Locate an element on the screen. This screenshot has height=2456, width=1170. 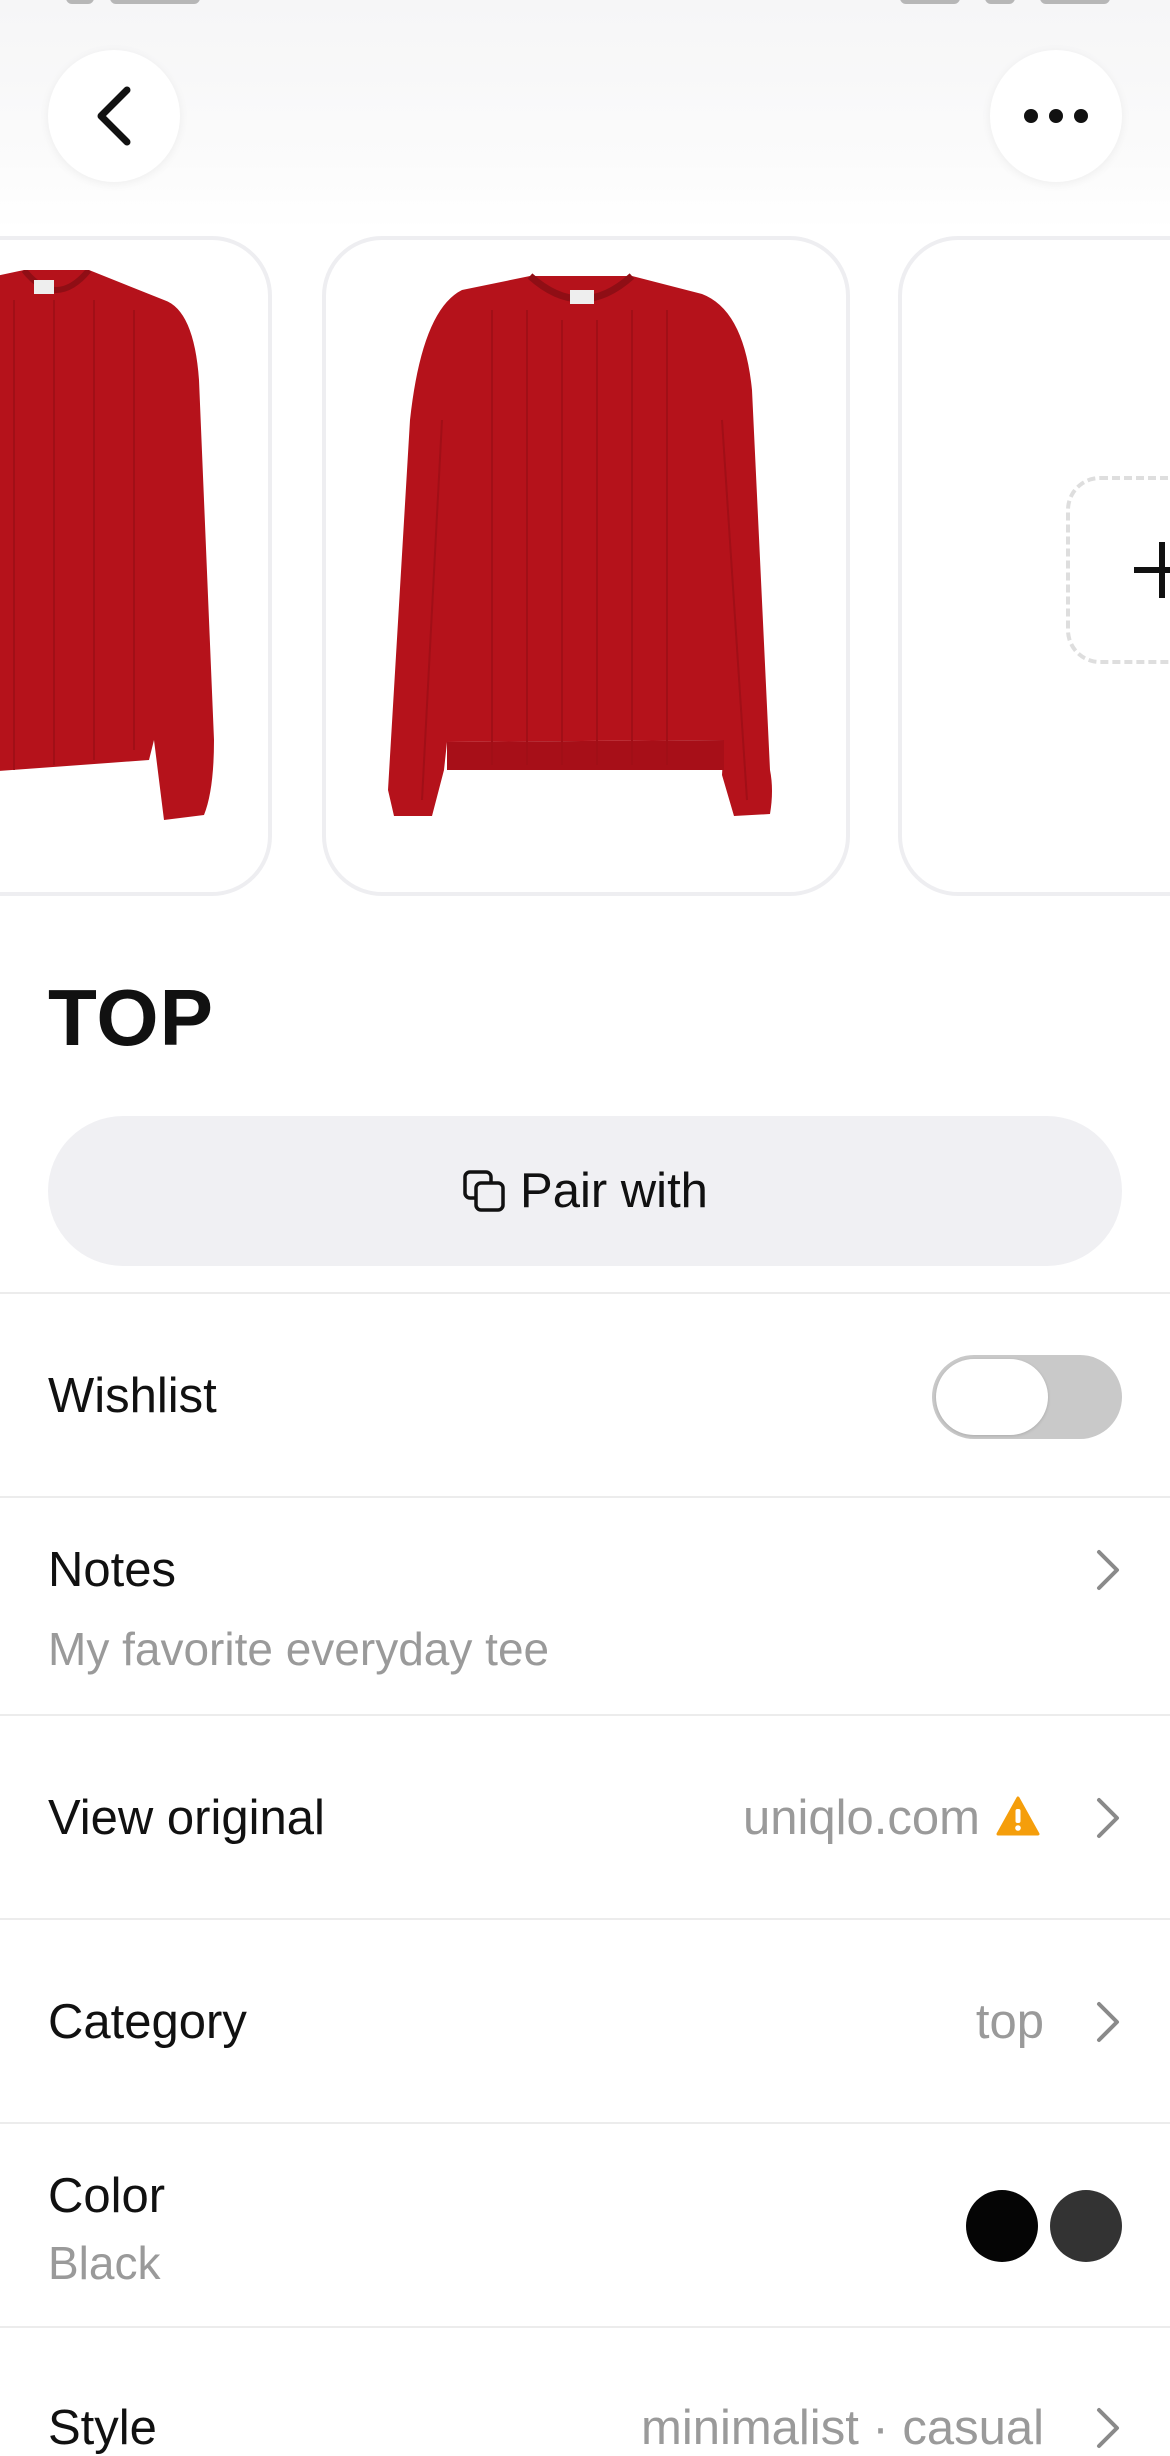
chevron-left-icon is located at coordinates (114, 116).